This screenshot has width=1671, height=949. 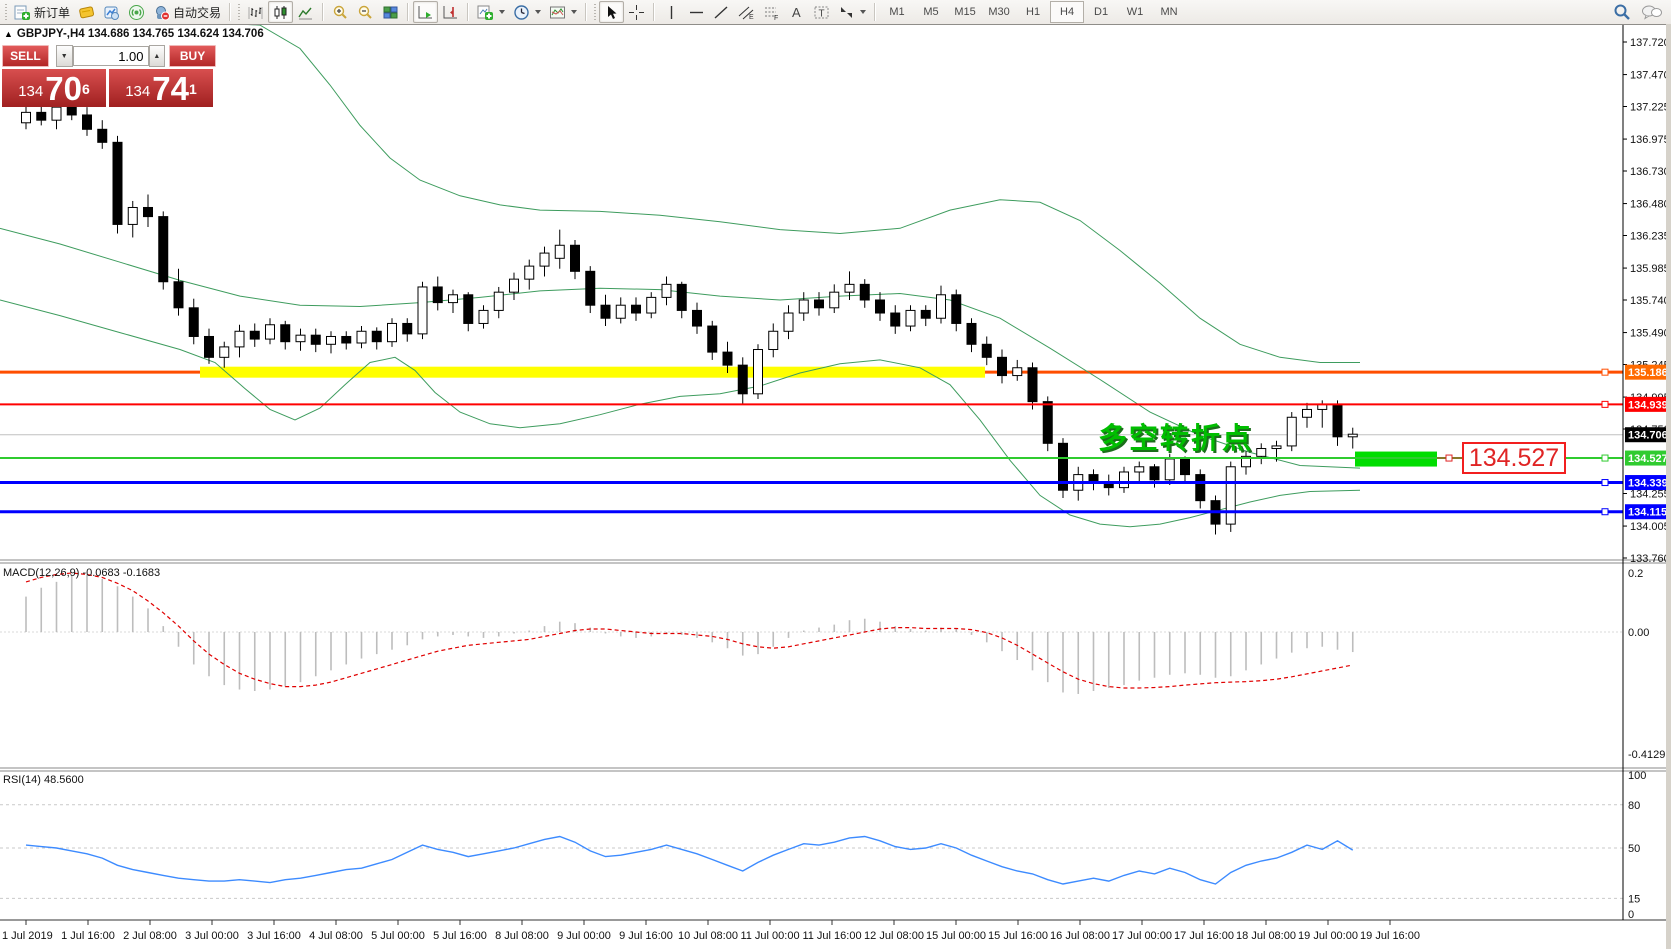 What do you see at coordinates (1067, 12) in the screenshot?
I see `timeframe-button-h4: H4` at bounding box center [1067, 12].